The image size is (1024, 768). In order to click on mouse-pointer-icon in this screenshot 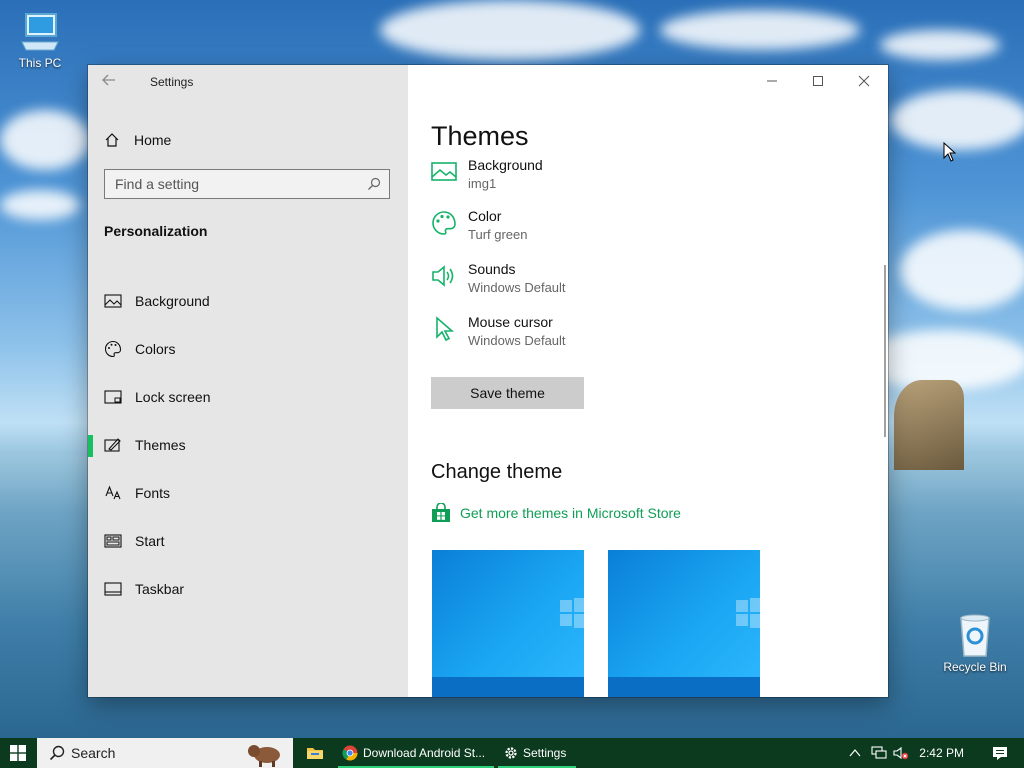, I will do `click(950, 152)`.